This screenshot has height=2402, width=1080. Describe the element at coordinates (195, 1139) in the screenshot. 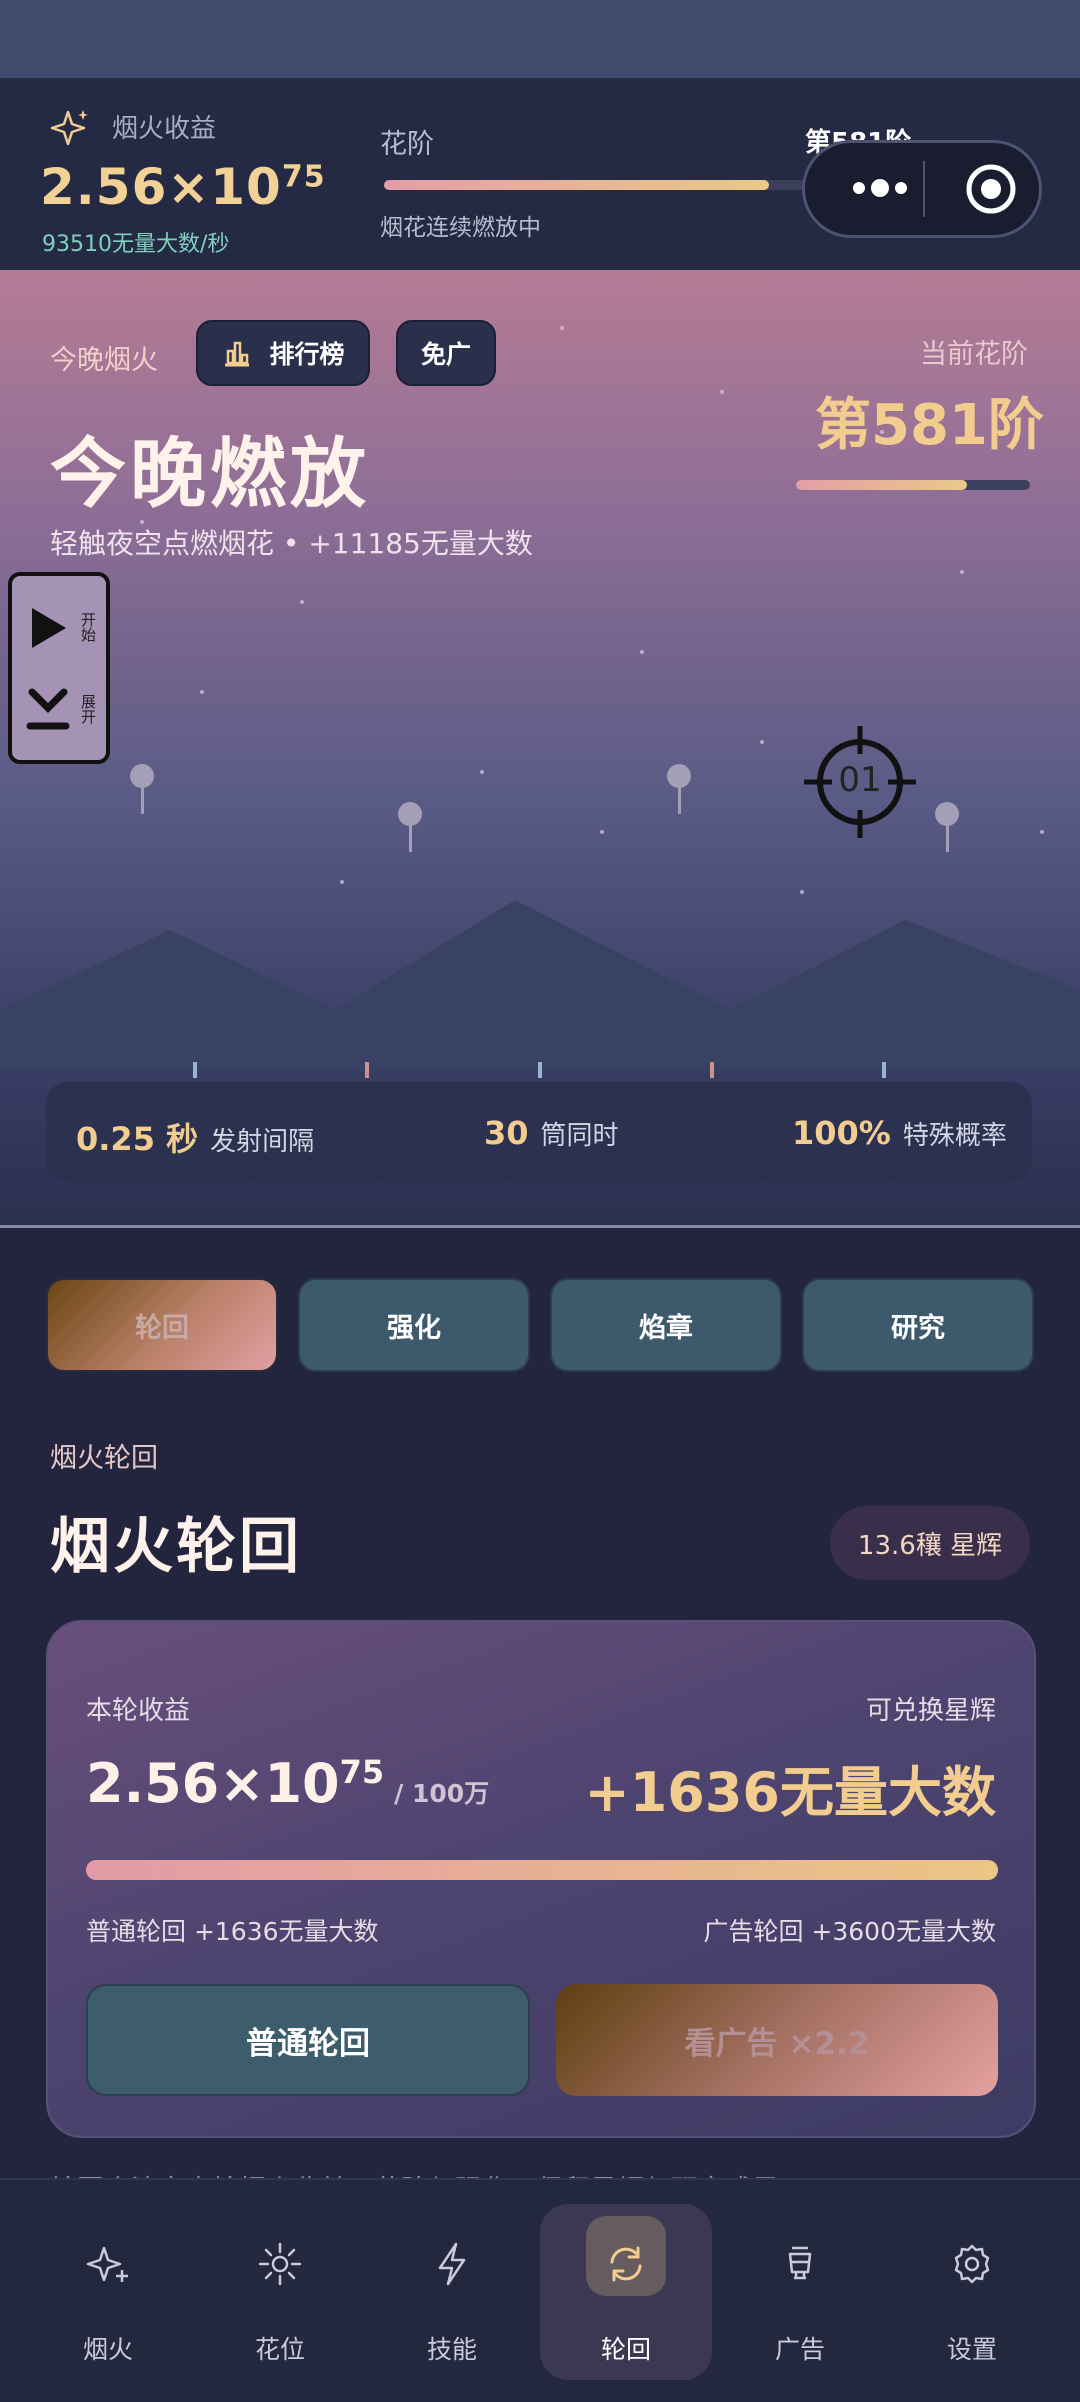

I see `stat-interval: 0.25 秒发射间隔` at that location.